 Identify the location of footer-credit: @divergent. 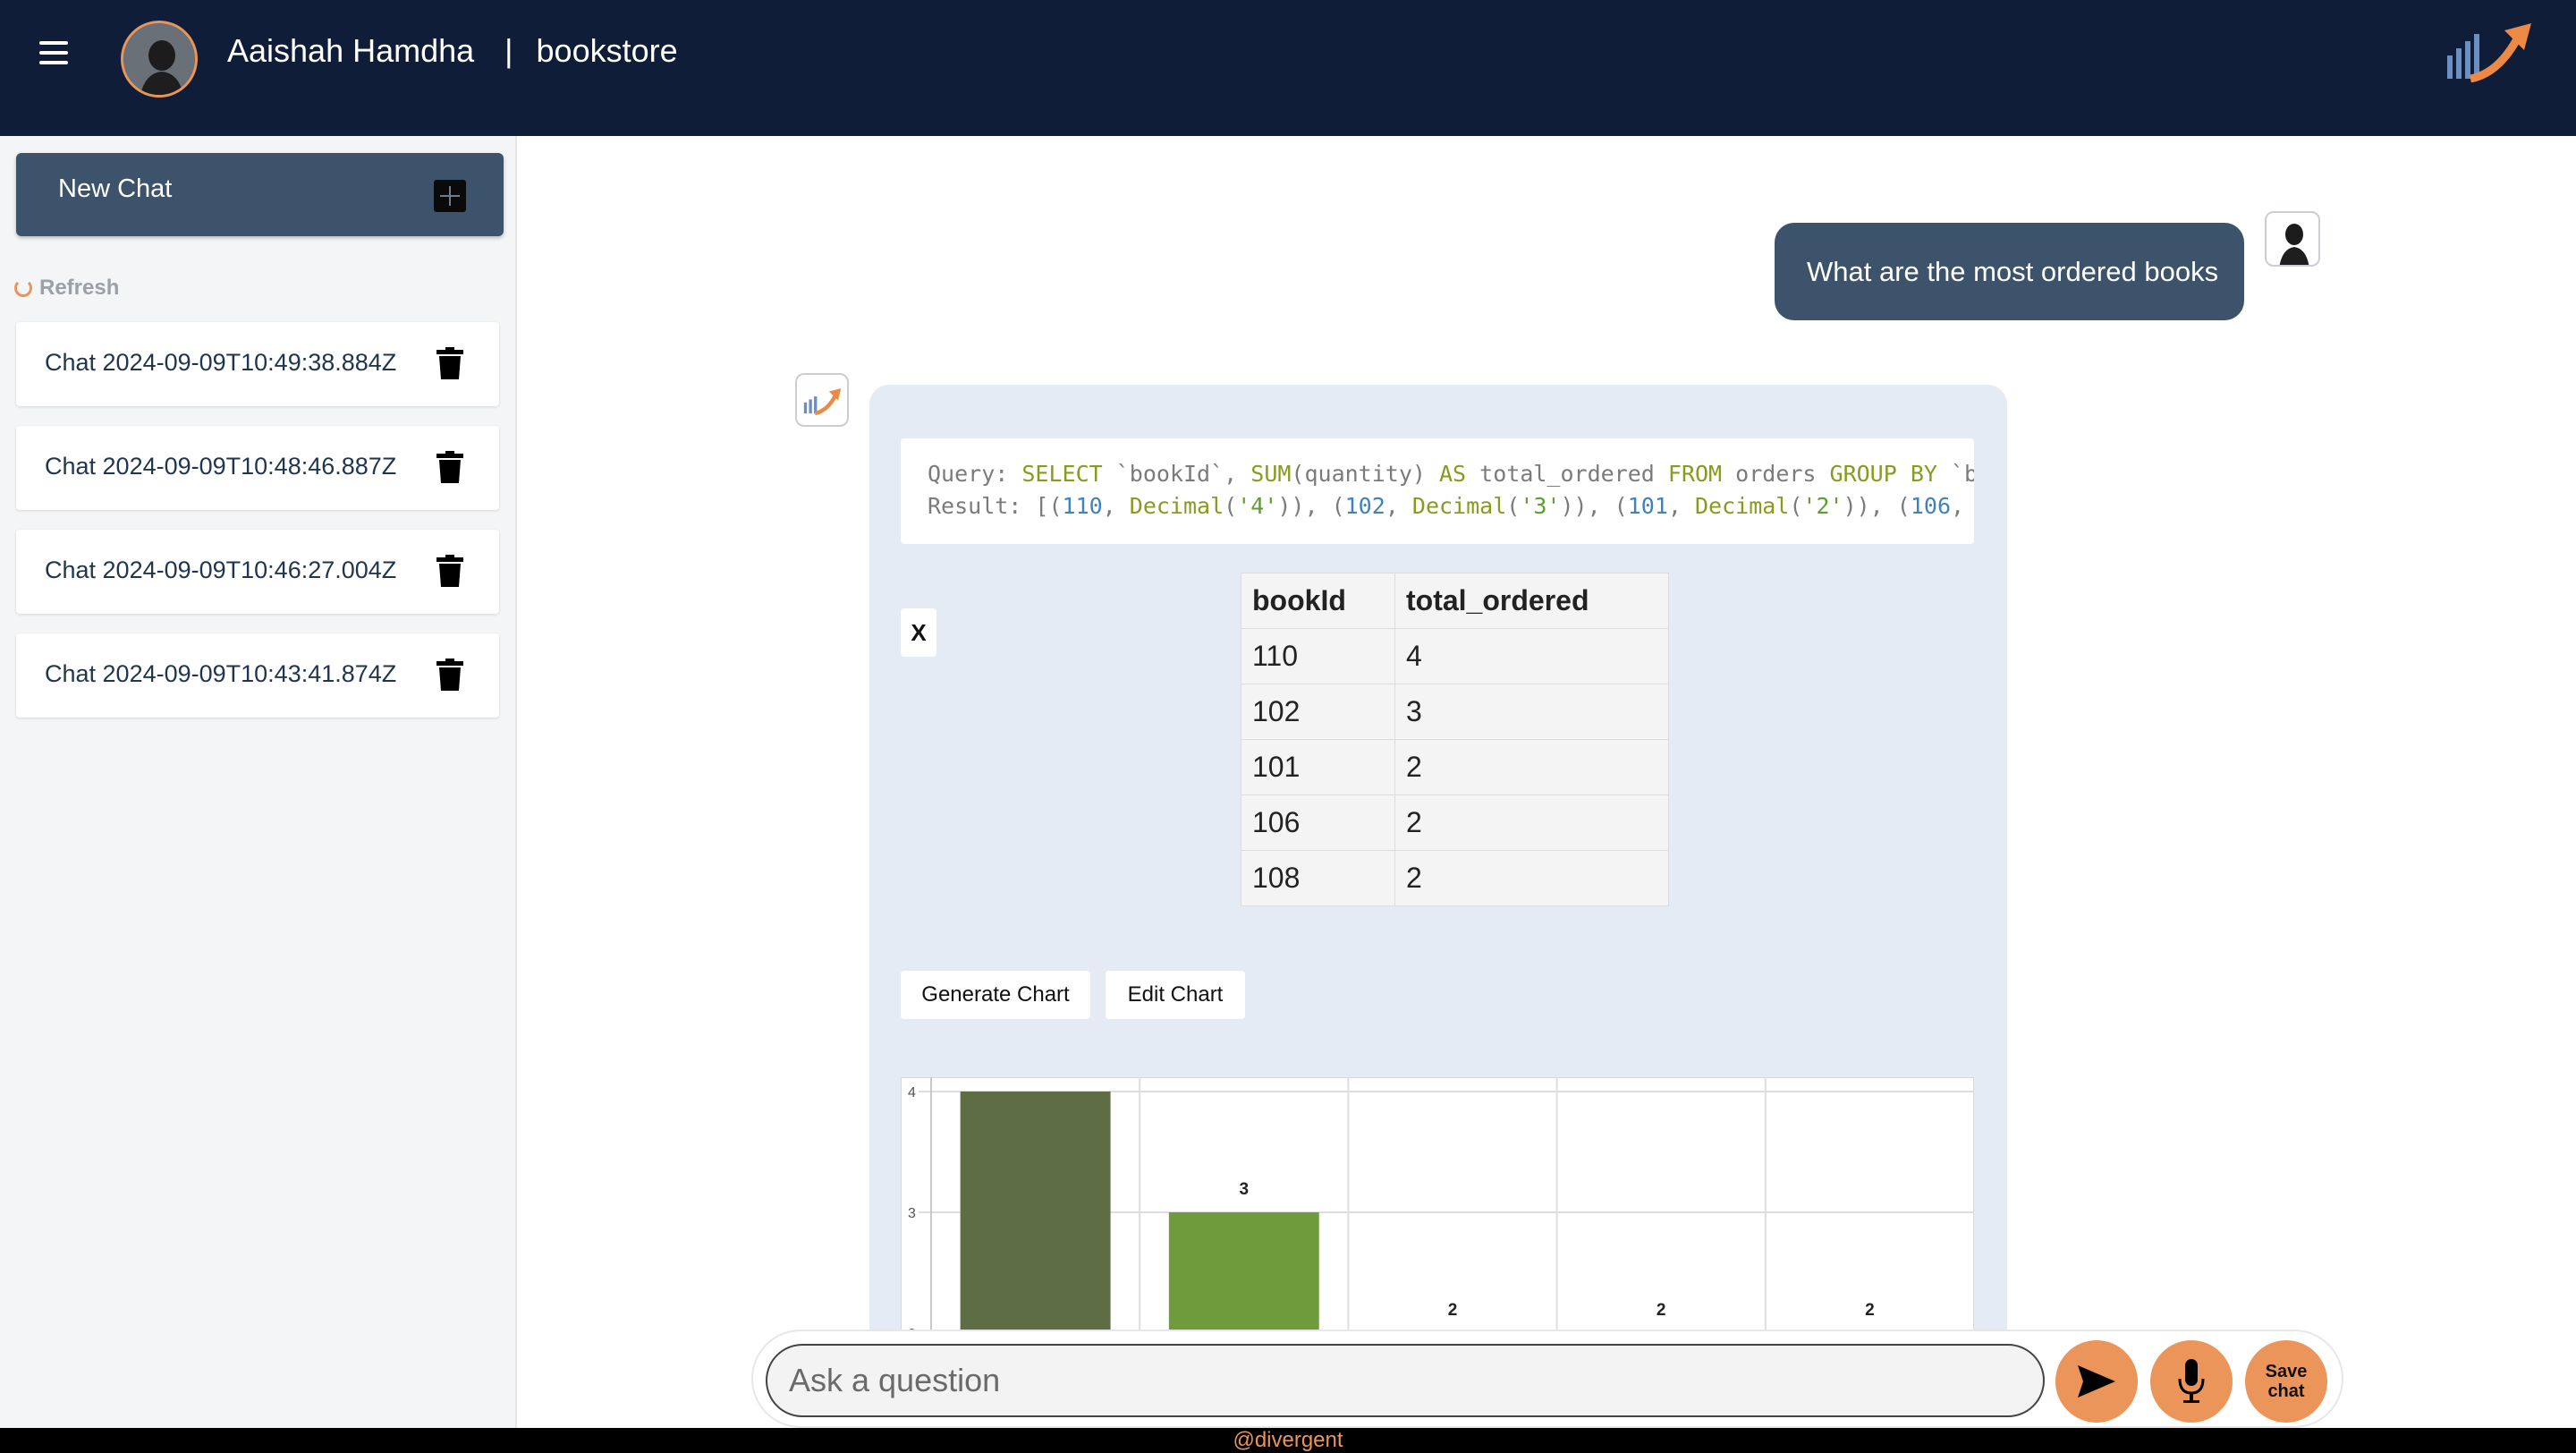
(1288, 1440).